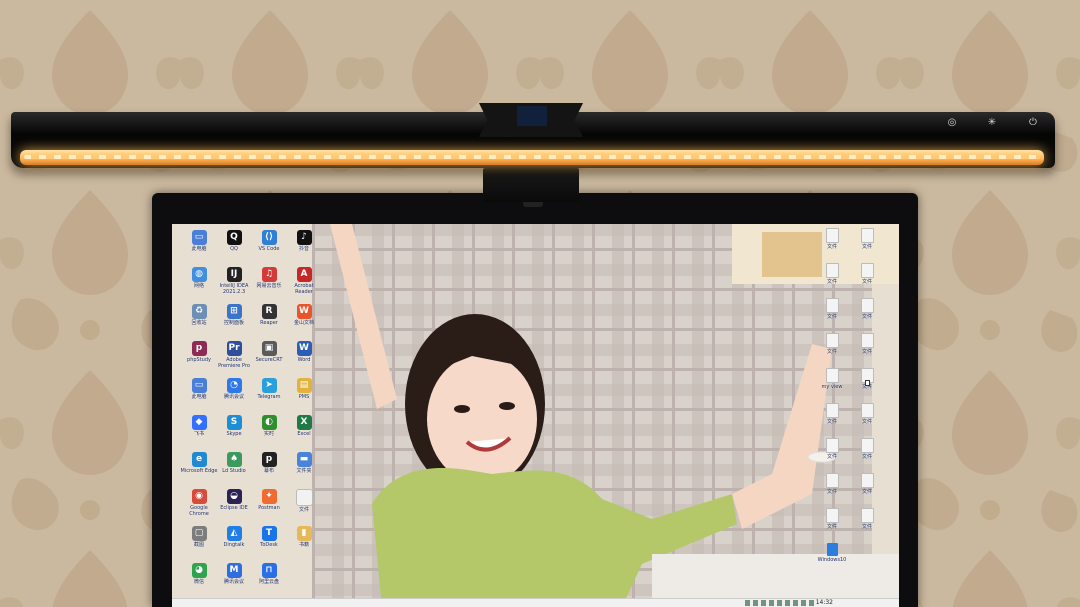 Image resolution: width=1080 pixels, height=607 pixels. Describe the element at coordinates (199, 574) in the screenshot. I see `desktop-icon: ◕ 微信` at that location.